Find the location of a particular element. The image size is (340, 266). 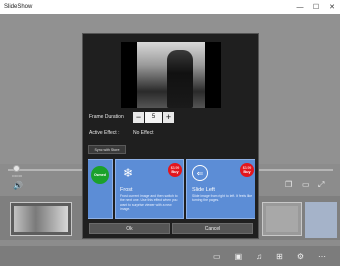

duration-decrease-button: − is located at coordinates (138, 117).